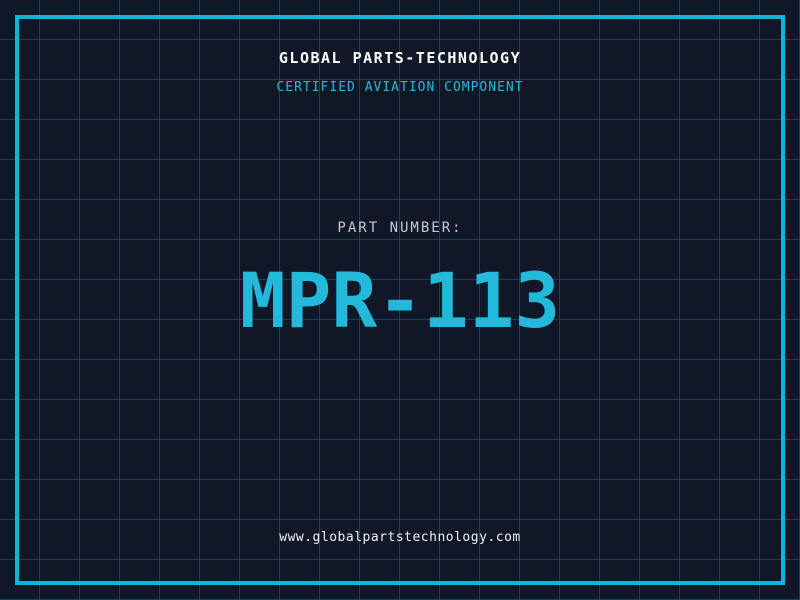  I want to click on certification-subtitle: CERTIFIED AVIATION COMPONENT, so click(400, 87).